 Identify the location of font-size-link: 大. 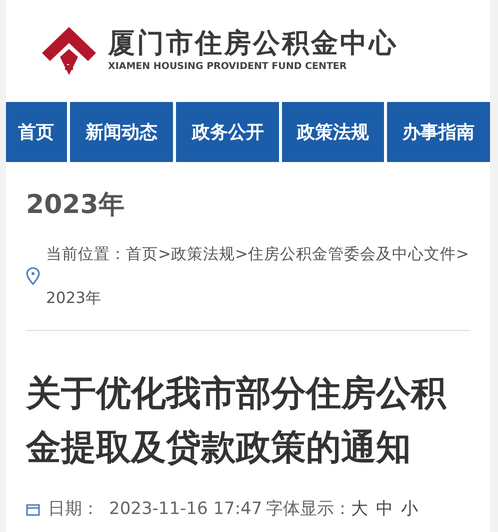
(359, 509).